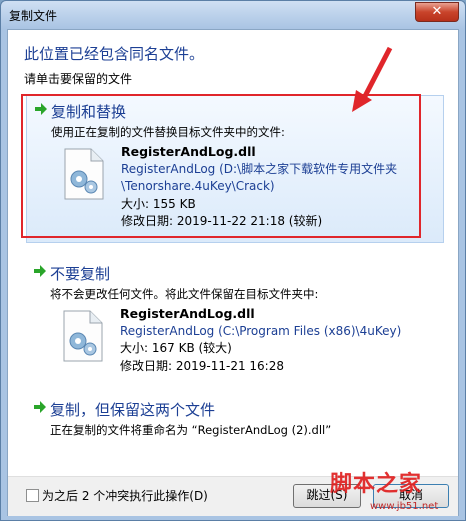  I want to click on dll-file-icon, so click(83, 336).